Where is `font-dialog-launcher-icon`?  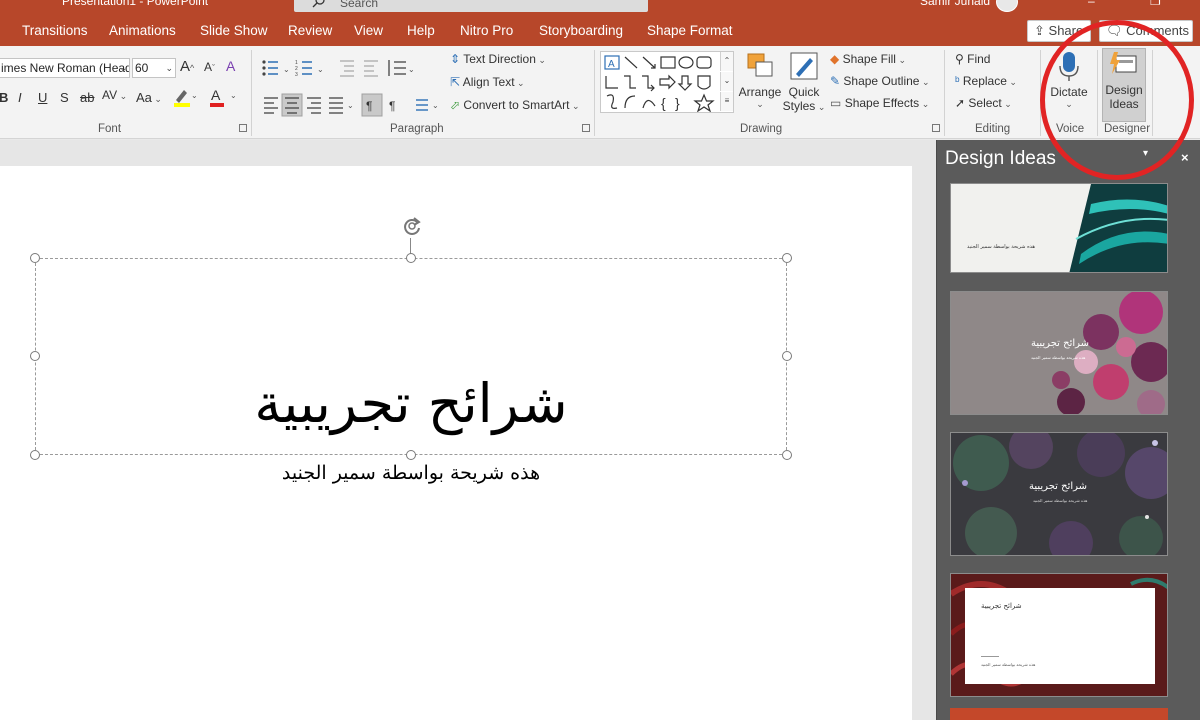
font-dialog-launcher-icon is located at coordinates (243, 128).